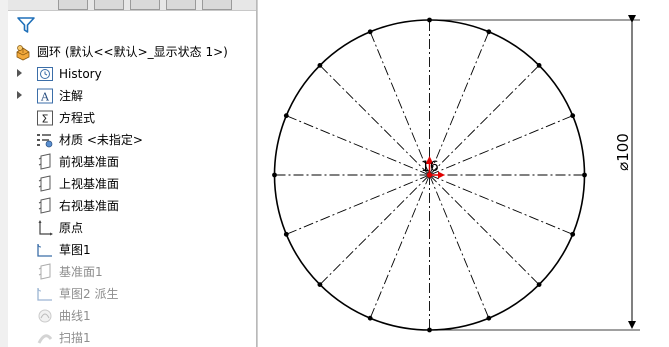  I want to click on origin-icon, so click(45, 228).